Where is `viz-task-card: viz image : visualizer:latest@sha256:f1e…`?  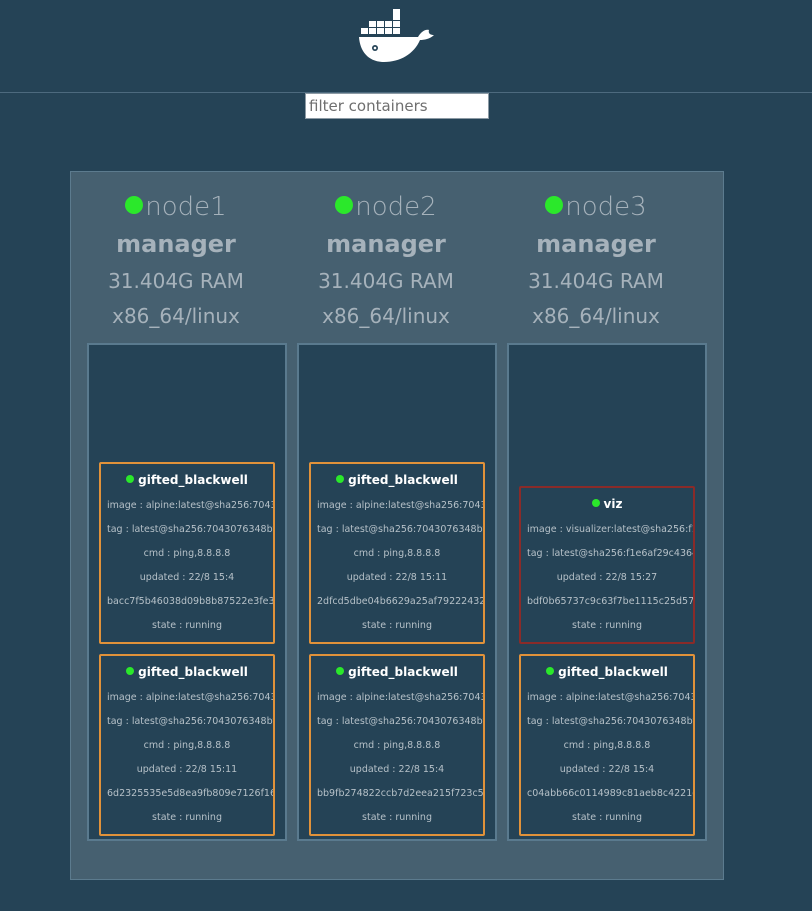 viz-task-card: viz image : visualizer:latest@sha256:f1e… is located at coordinates (607, 565).